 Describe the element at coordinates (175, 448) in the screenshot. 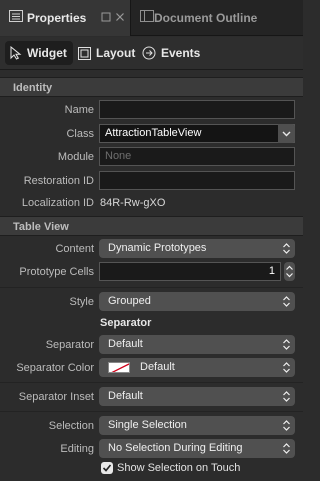

I see `editing-value: No Selection During Editing` at that location.